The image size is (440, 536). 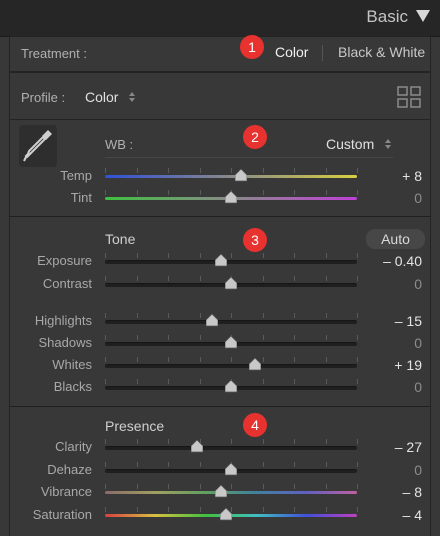 What do you see at coordinates (43, 97) in the screenshot?
I see `profile-label: Profile :` at bounding box center [43, 97].